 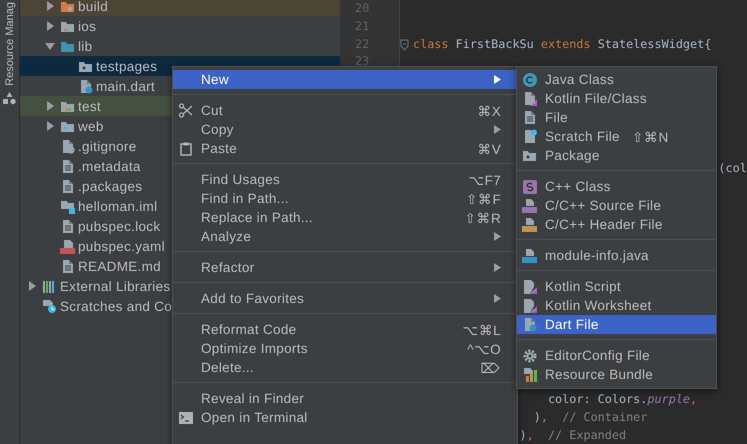 What do you see at coordinates (482, 218) in the screenshot?
I see `shortcut-text: ⇧⌘R` at bounding box center [482, 218].